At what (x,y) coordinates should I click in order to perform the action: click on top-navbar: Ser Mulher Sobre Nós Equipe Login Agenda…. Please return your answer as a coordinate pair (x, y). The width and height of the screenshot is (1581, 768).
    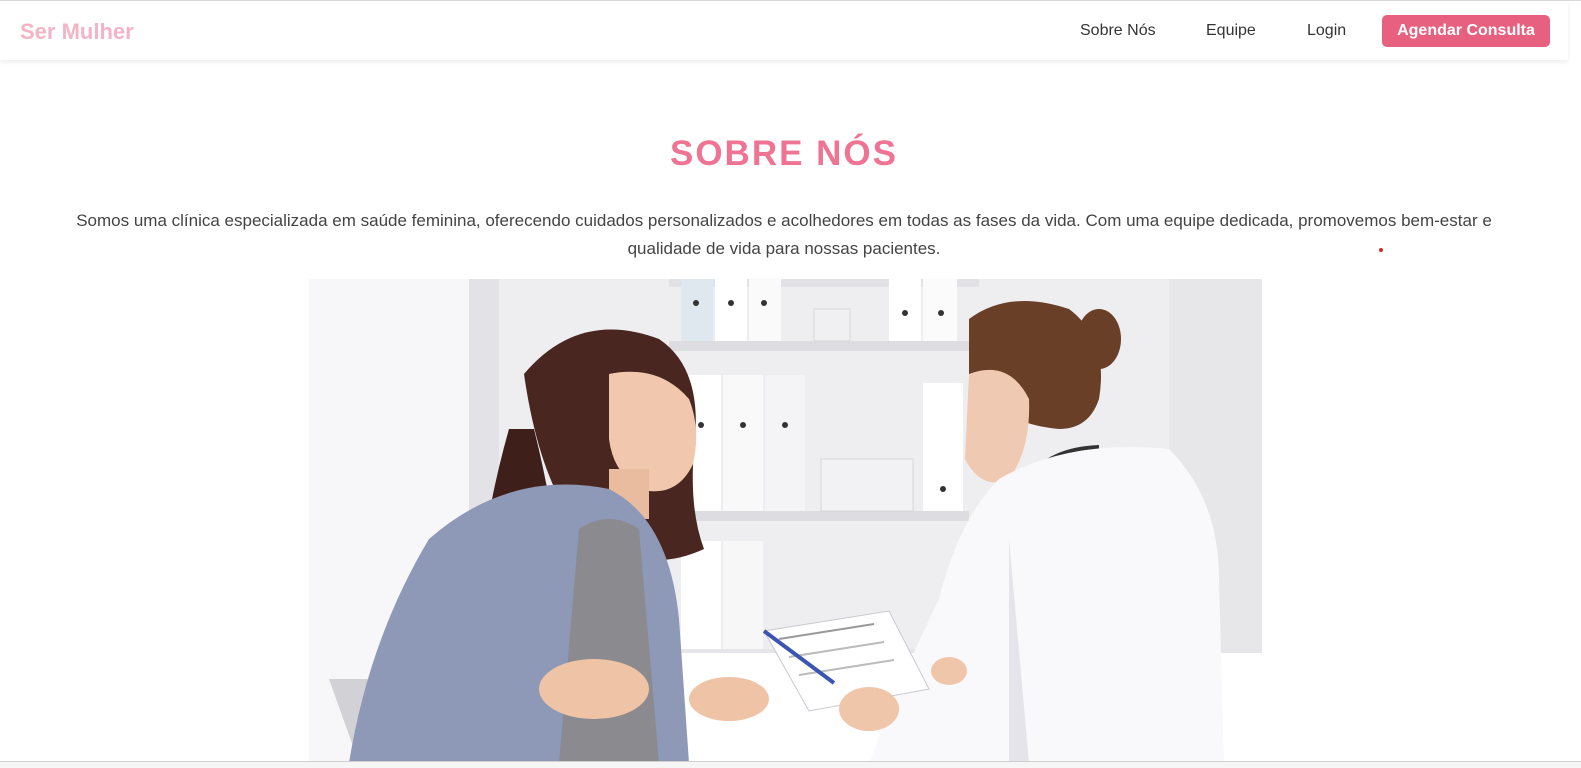
    Looking at the image, I should click on (784, 30).